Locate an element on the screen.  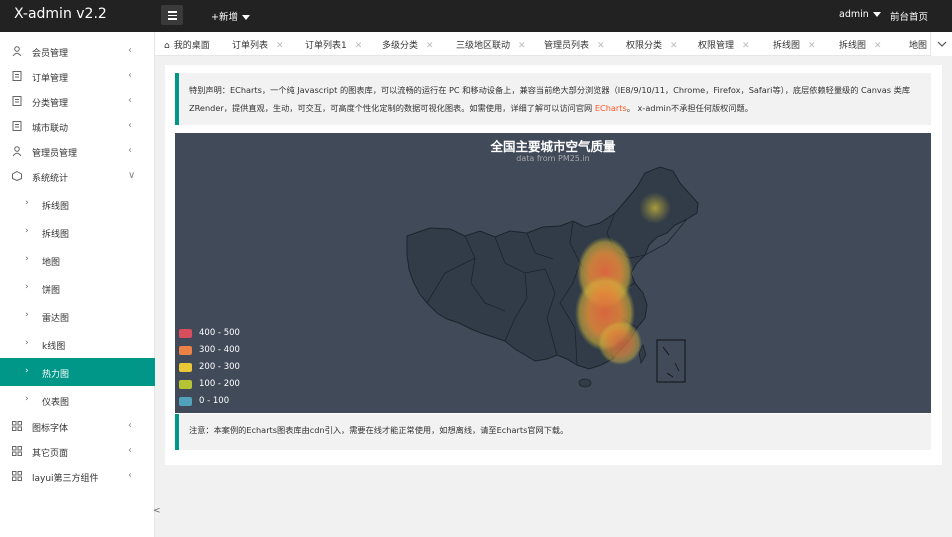
add-menu-button: +新增 is located at coordinates (230, 16).